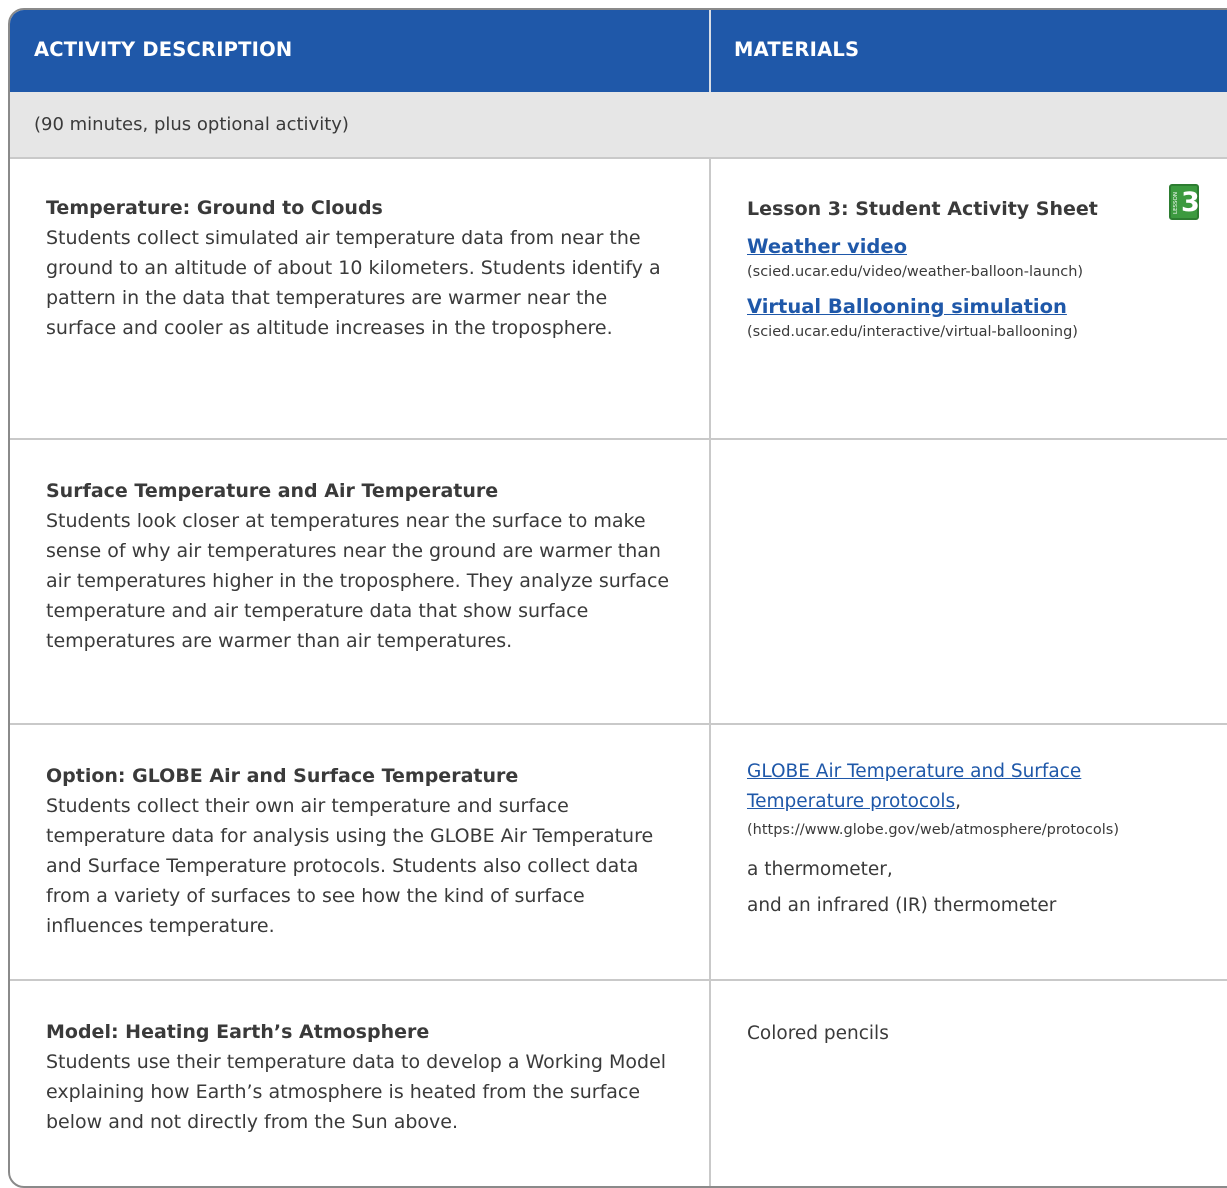 This screenshot has height=1188, width=1227. Describe the element at coordinates (922, 209) in the screenshot. I see `student-activity-sheet-label: Lesson 3: Student Activity Sheet` at that location.